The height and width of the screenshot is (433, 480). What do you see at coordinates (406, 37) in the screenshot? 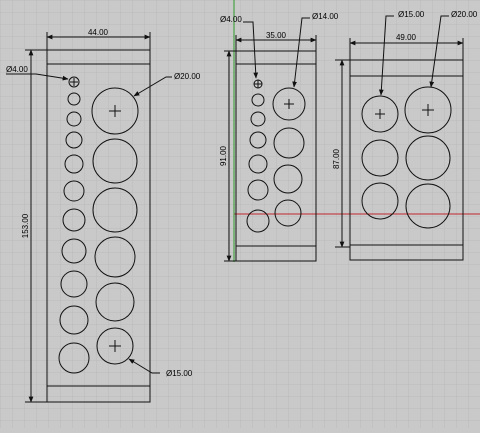
I see `right-width-dim-label: 49.00` at bounding box center [406, 37].